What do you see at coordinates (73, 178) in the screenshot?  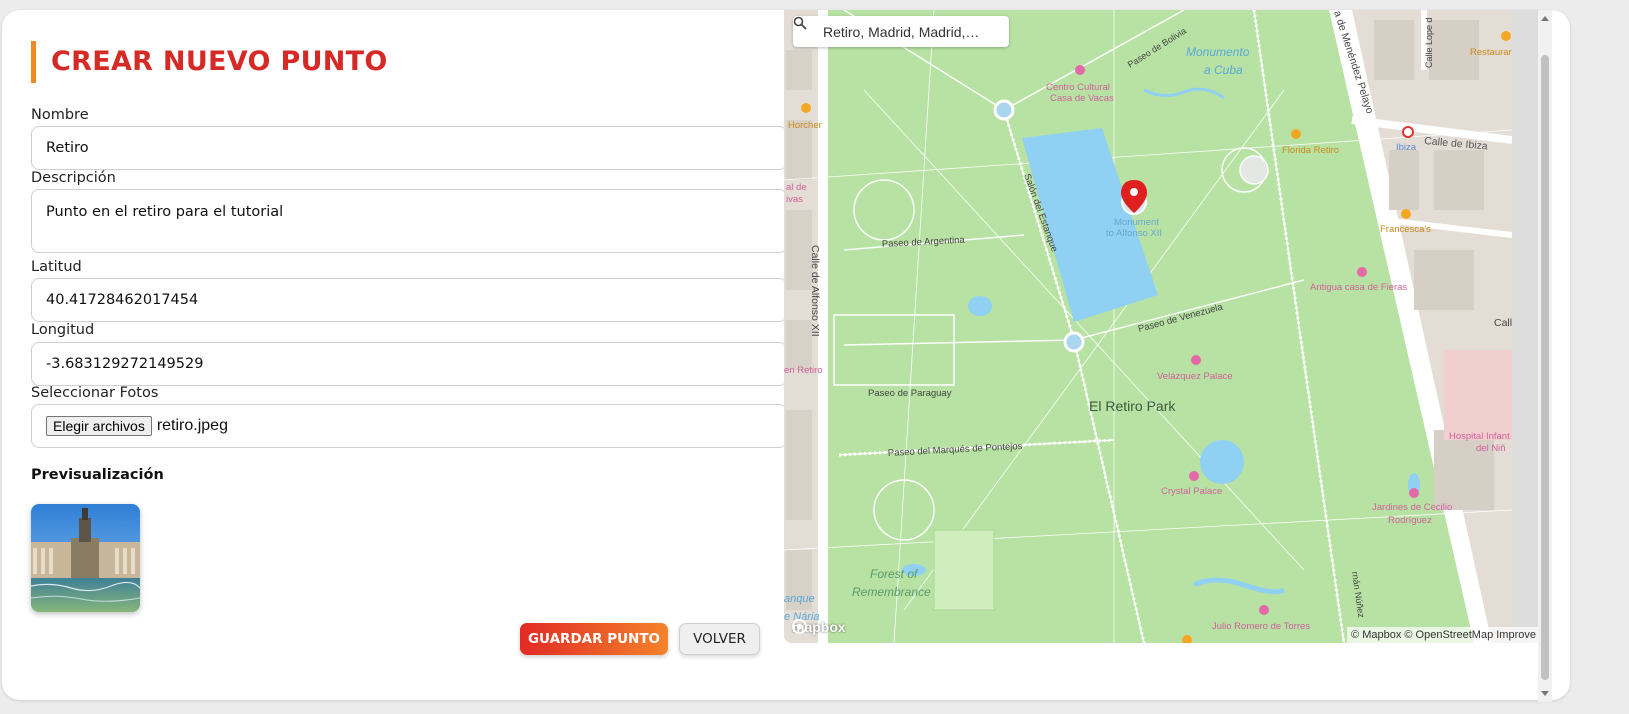 I see `descripcion-label: Descripción` at bounding box center [73, 178].